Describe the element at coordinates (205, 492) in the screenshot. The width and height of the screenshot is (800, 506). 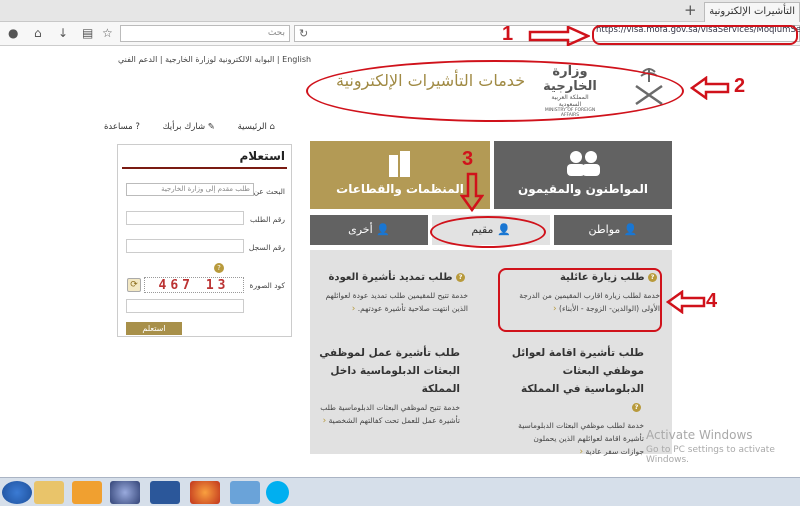
I see `firefox-icon` at that location.